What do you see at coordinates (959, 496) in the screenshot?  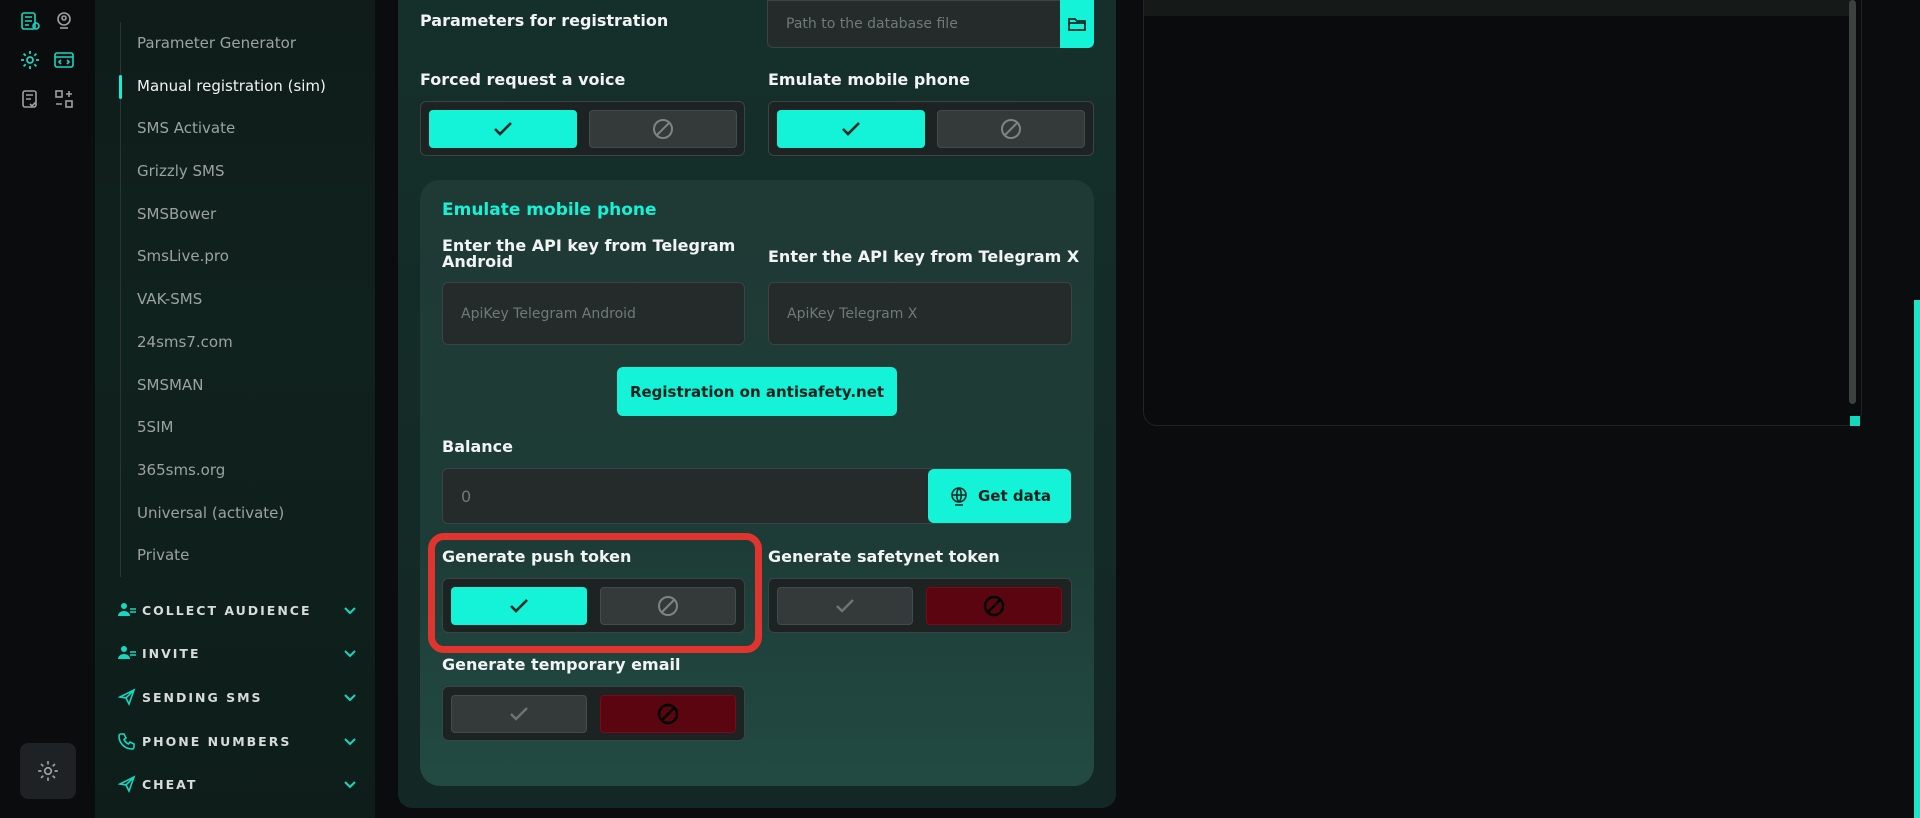 I see `globe-icon` at bounding box center [959, 496].